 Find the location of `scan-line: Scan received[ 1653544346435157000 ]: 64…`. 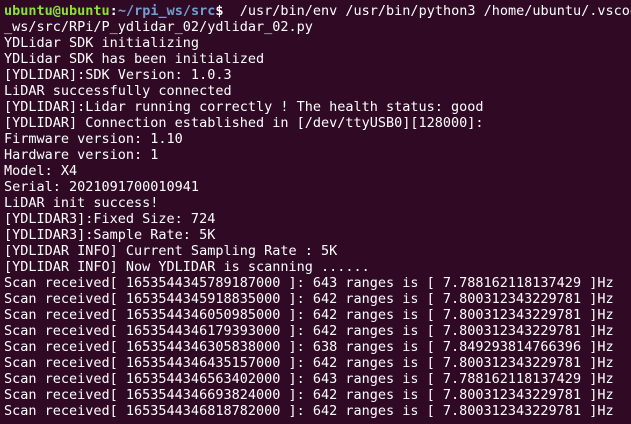

scan-line: Scan received[ 1653544346435157000 ]: 64… is located at coordinates (309, 363).